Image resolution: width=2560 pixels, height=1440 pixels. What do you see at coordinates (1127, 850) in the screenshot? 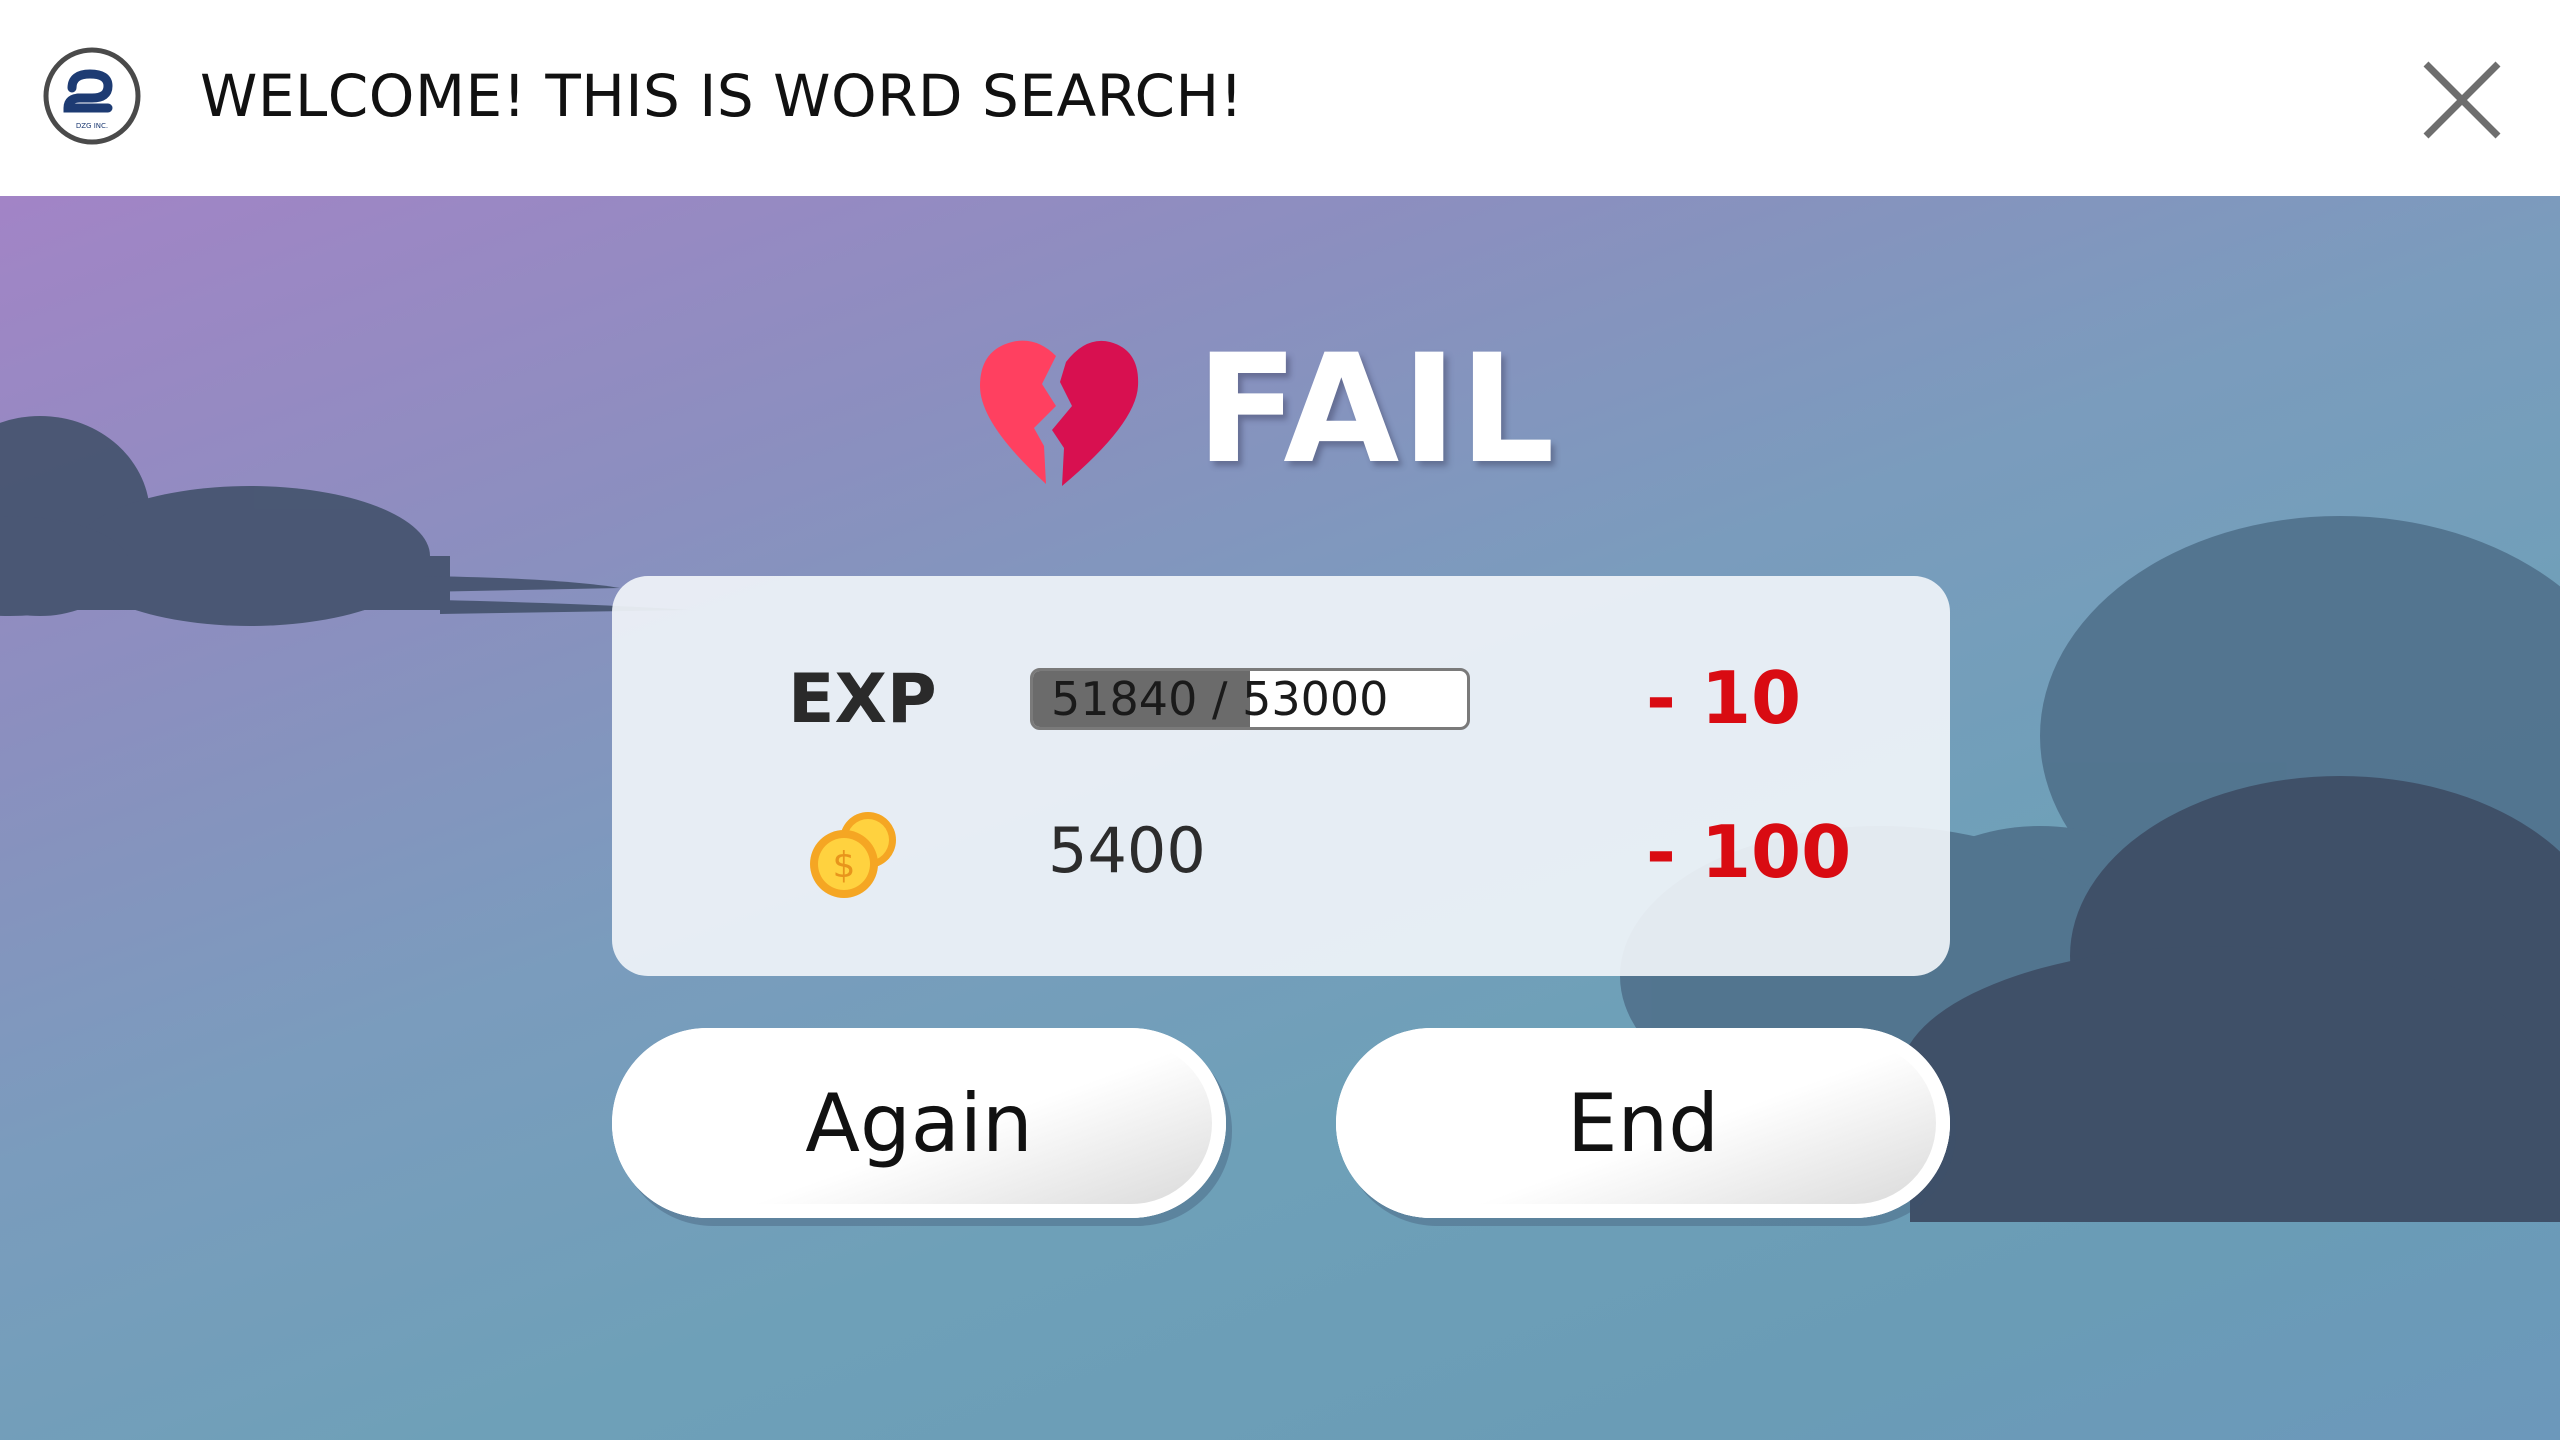
I see `coin-balance: 5400` at bounding box center [1127, 850].